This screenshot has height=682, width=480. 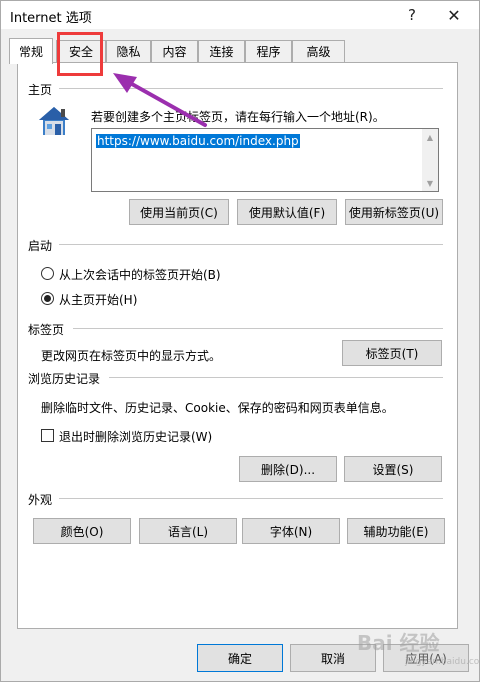 I want to click on tabs-section-title: 标签页, so click(x=46, y=330).